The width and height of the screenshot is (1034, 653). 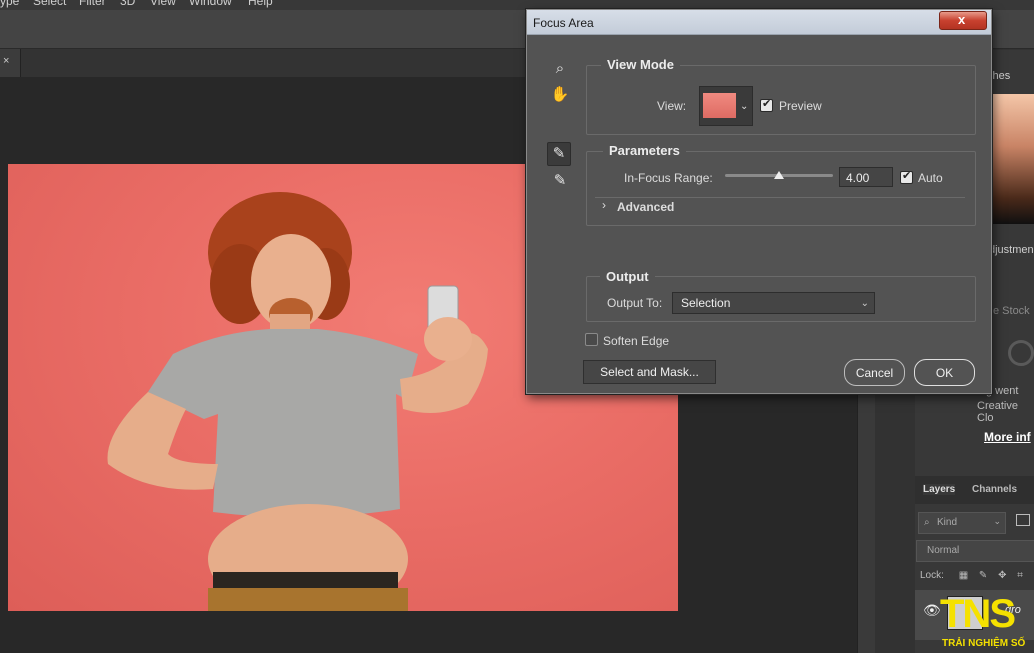 What do you see at coordinates (779, 175) in the screenshot?
I see `slider-thumb` at bounding box center [779, 175].